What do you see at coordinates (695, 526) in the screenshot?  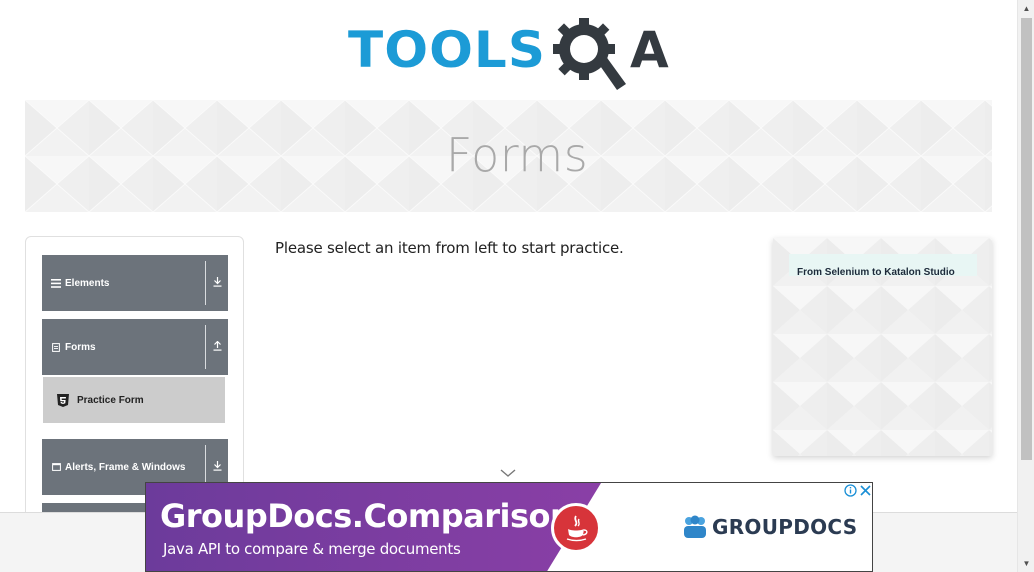 I see `groupdocs-icon` at bounding box center [695, 526].